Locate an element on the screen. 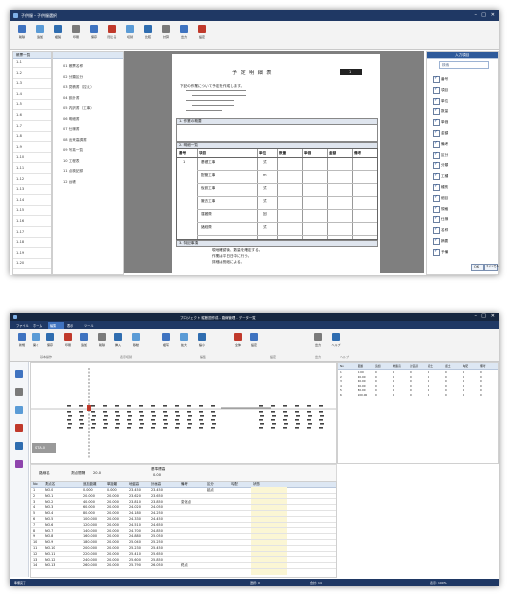 The height and width of the screenshot is (595, 513). tab: 表示 is located at coordinates (73, 325).